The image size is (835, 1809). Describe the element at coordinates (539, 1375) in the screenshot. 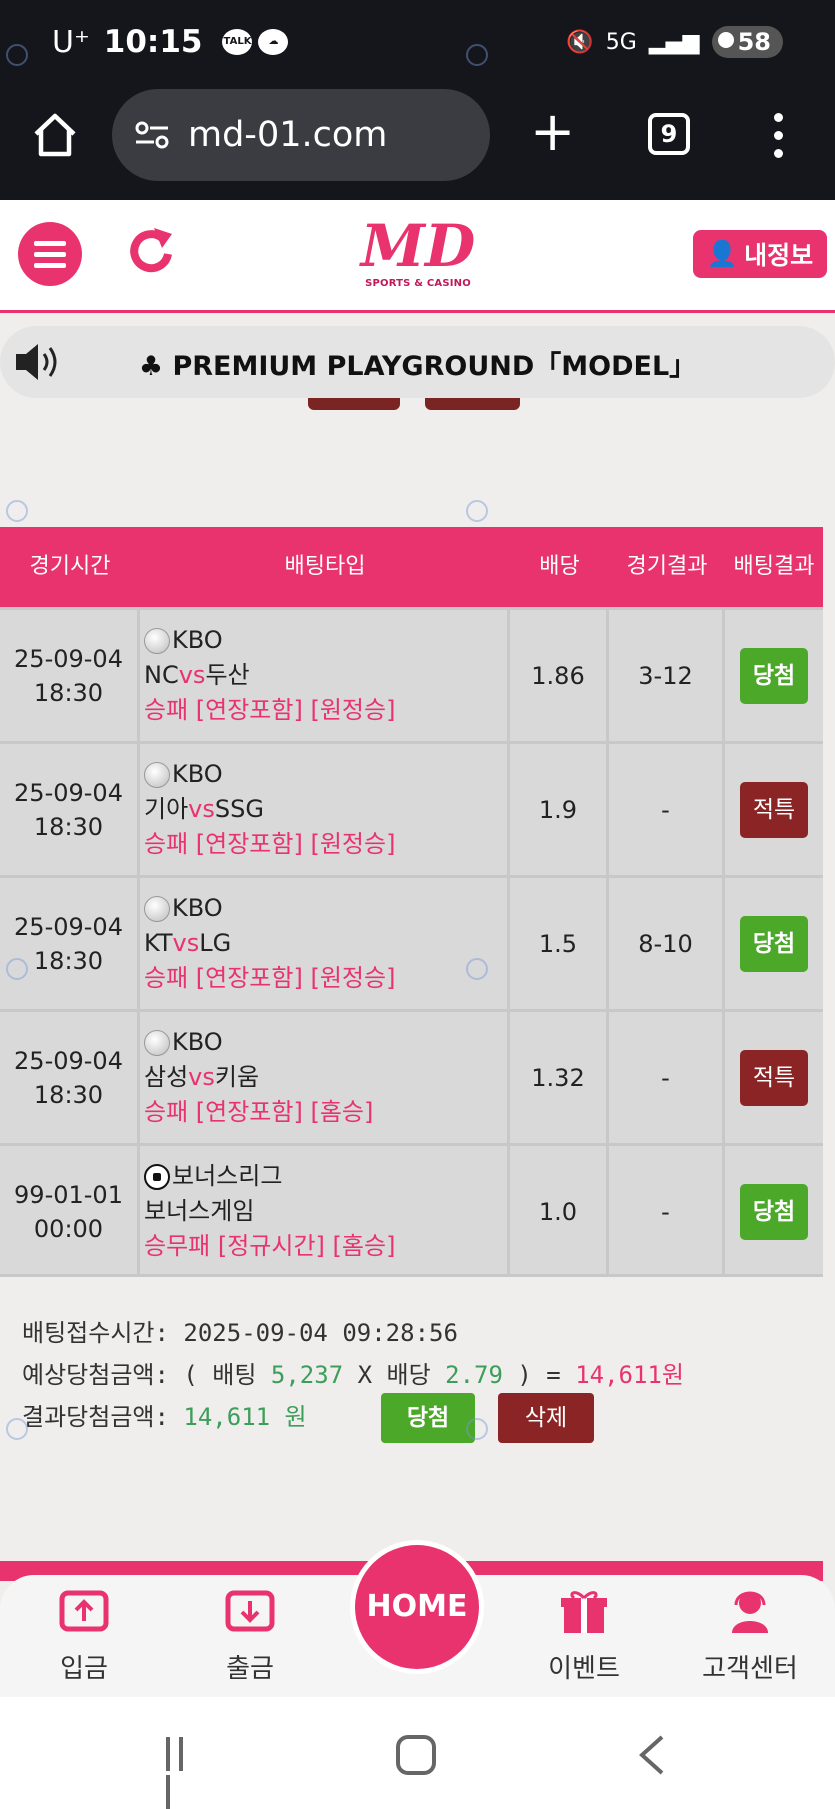

I see `expected-close: ) =` at that location.